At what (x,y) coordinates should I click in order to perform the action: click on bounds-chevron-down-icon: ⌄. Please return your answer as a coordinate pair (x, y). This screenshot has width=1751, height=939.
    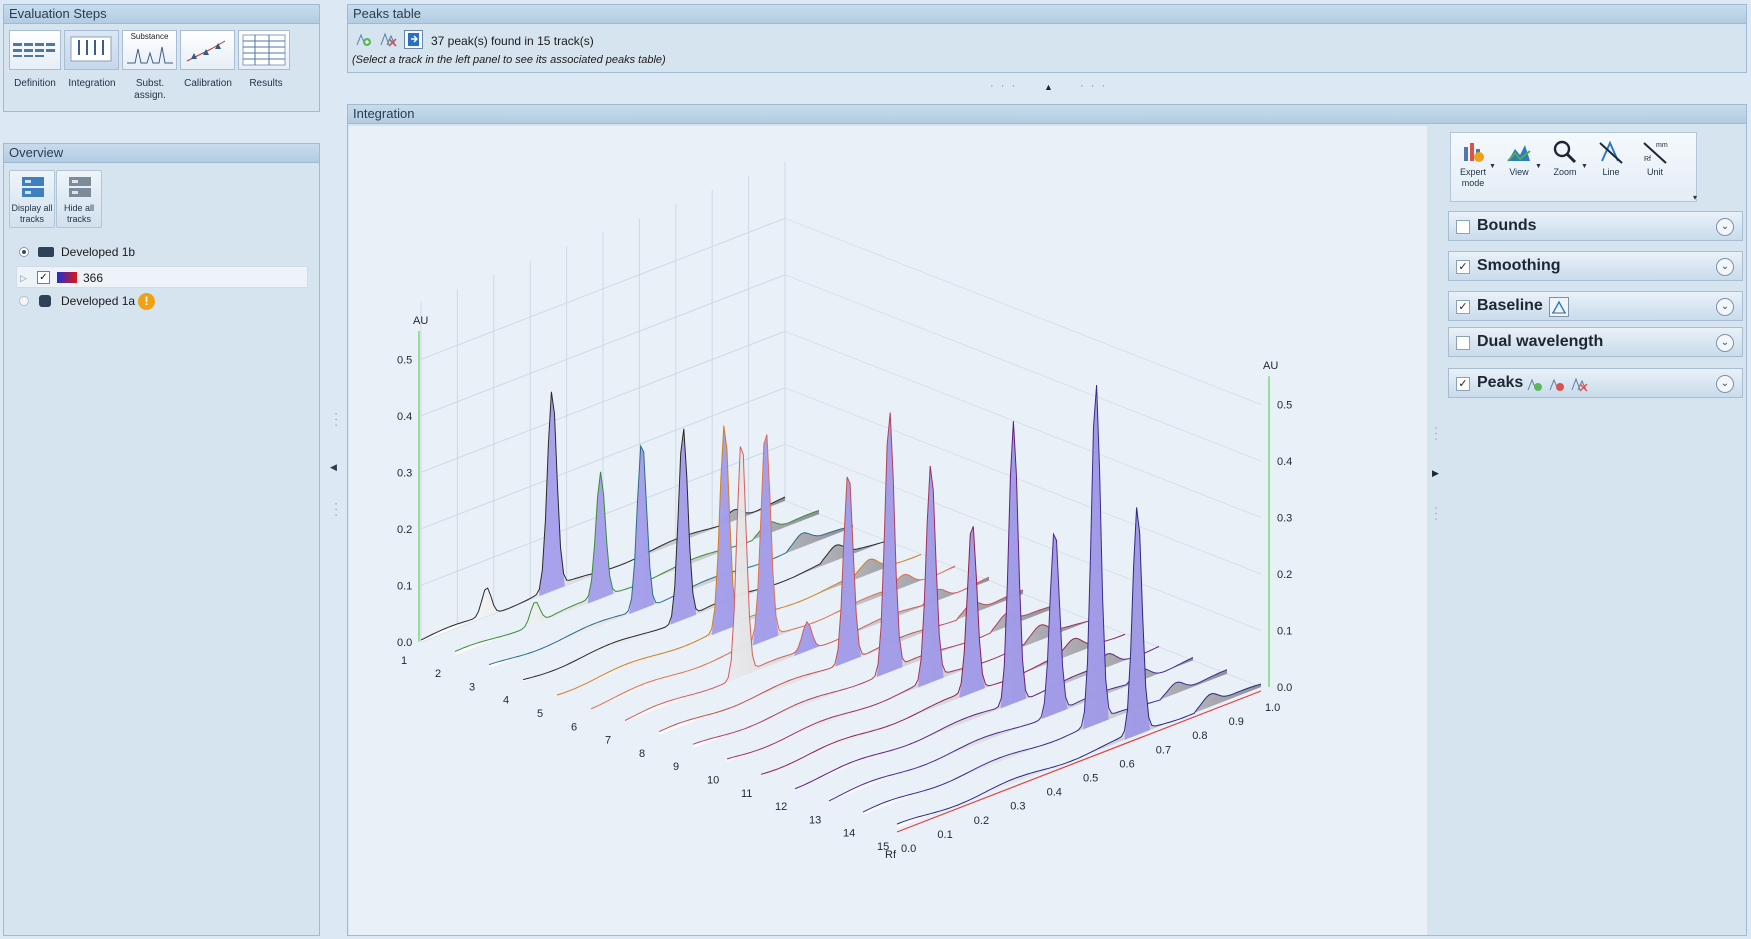
    Looking at the image, I should click on (1725, 227).